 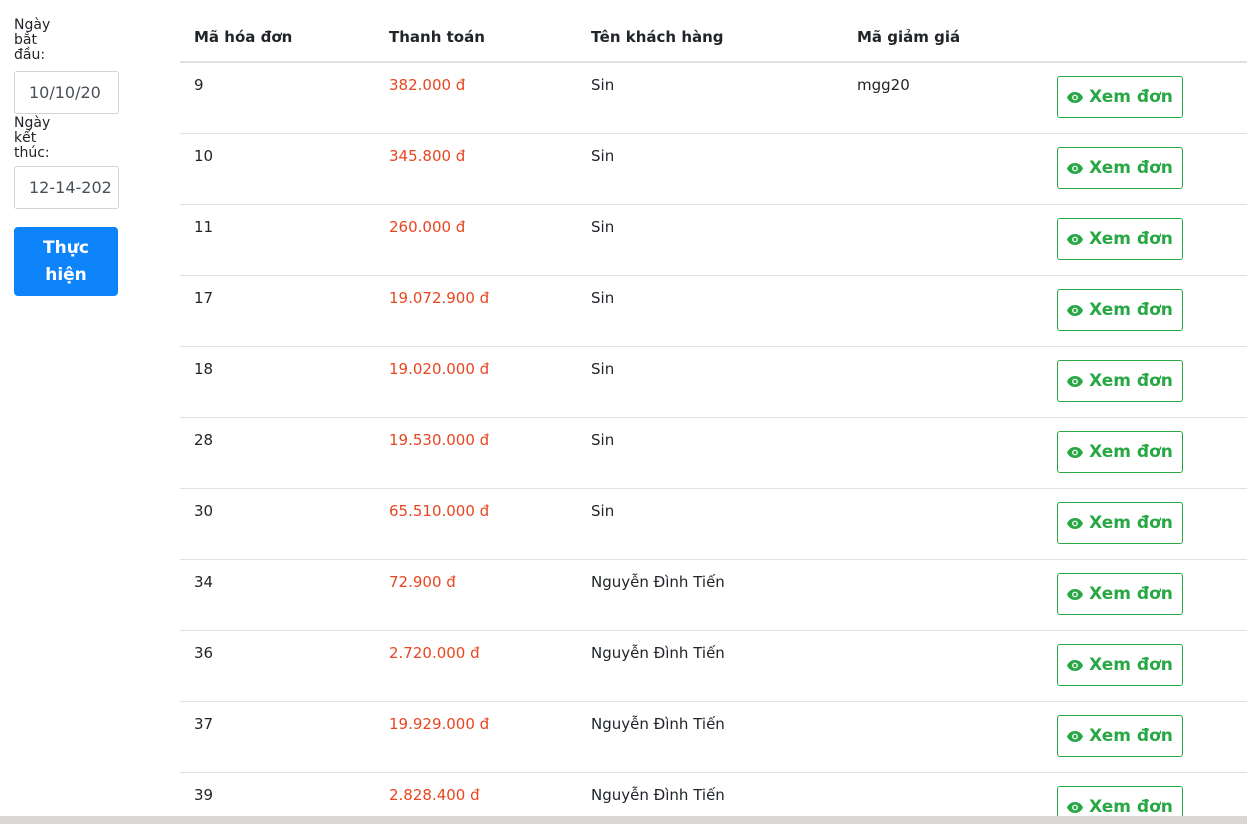 I want to click on table-row: 18 19.020.000 đ Sin Xem đơn, so click(x=713, y=382).